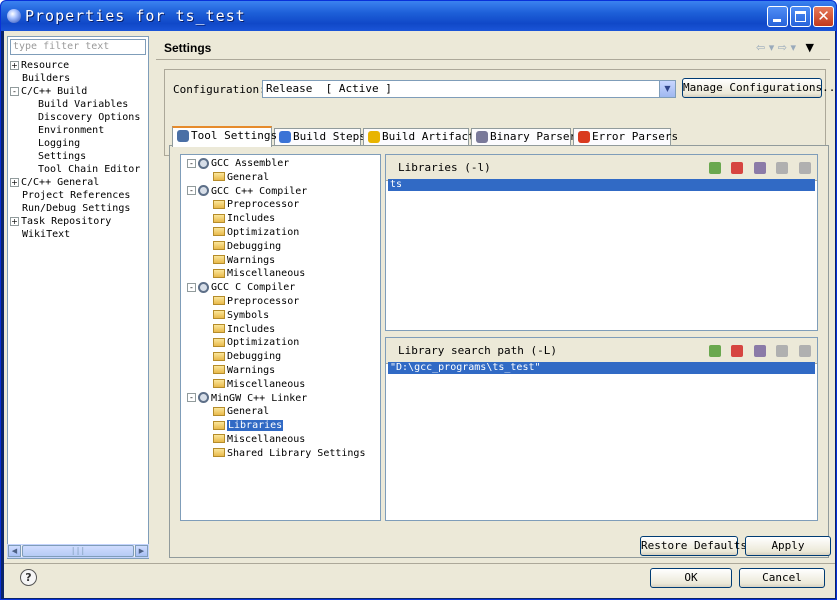 The image size is (837, 600). Describe the element at coordinates (667, 89) in the screenshot. I see `dropdown-arrow-icon: ▼` at that location.